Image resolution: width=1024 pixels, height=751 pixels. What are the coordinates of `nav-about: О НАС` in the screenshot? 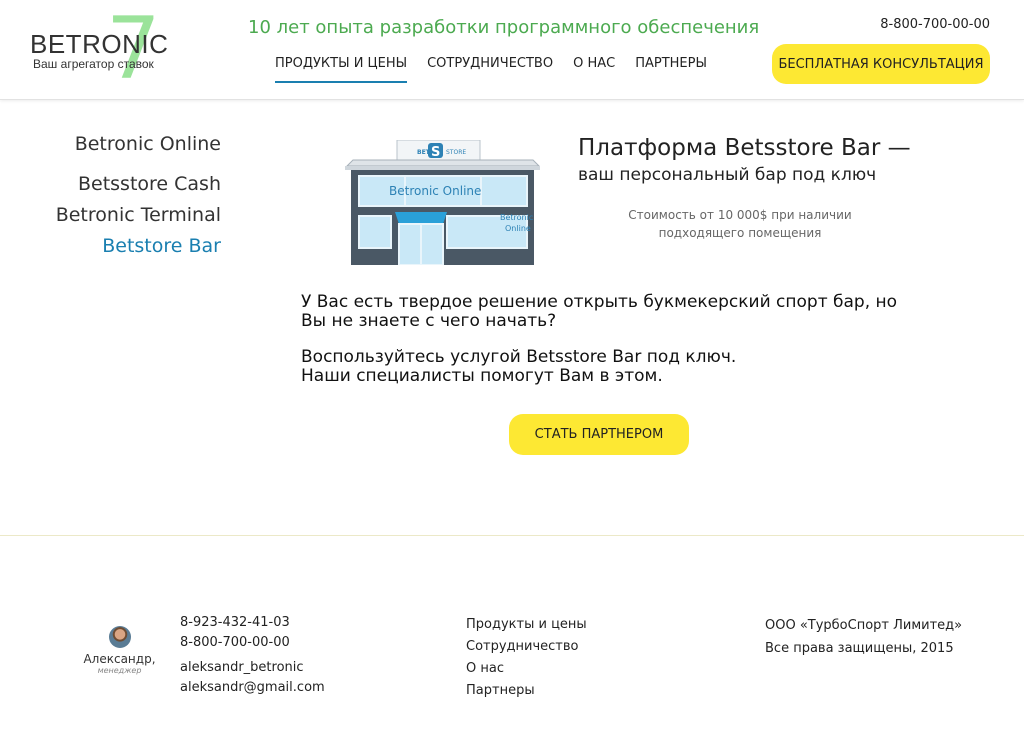 It's located at (594, 69).